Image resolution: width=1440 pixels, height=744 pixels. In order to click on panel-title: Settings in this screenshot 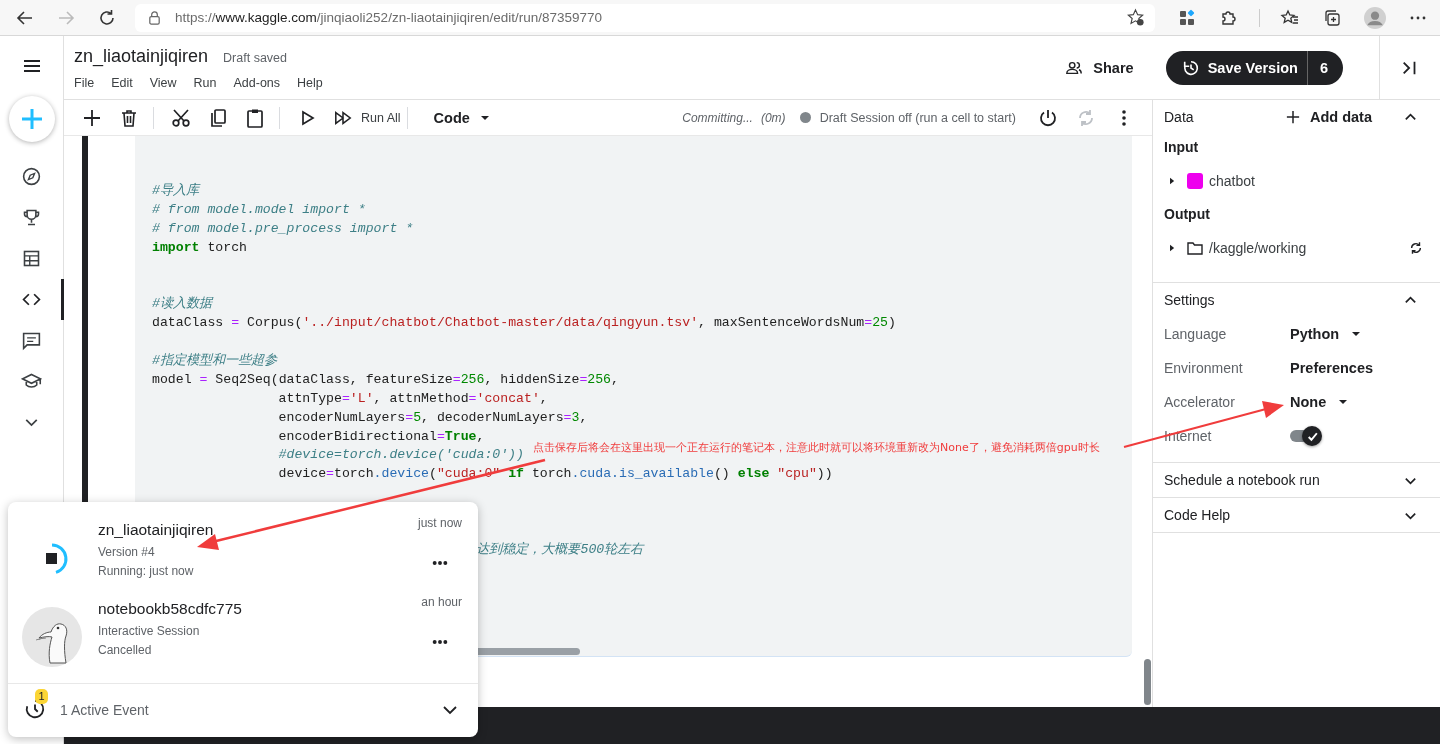, I will do `click(1190, 300)`.